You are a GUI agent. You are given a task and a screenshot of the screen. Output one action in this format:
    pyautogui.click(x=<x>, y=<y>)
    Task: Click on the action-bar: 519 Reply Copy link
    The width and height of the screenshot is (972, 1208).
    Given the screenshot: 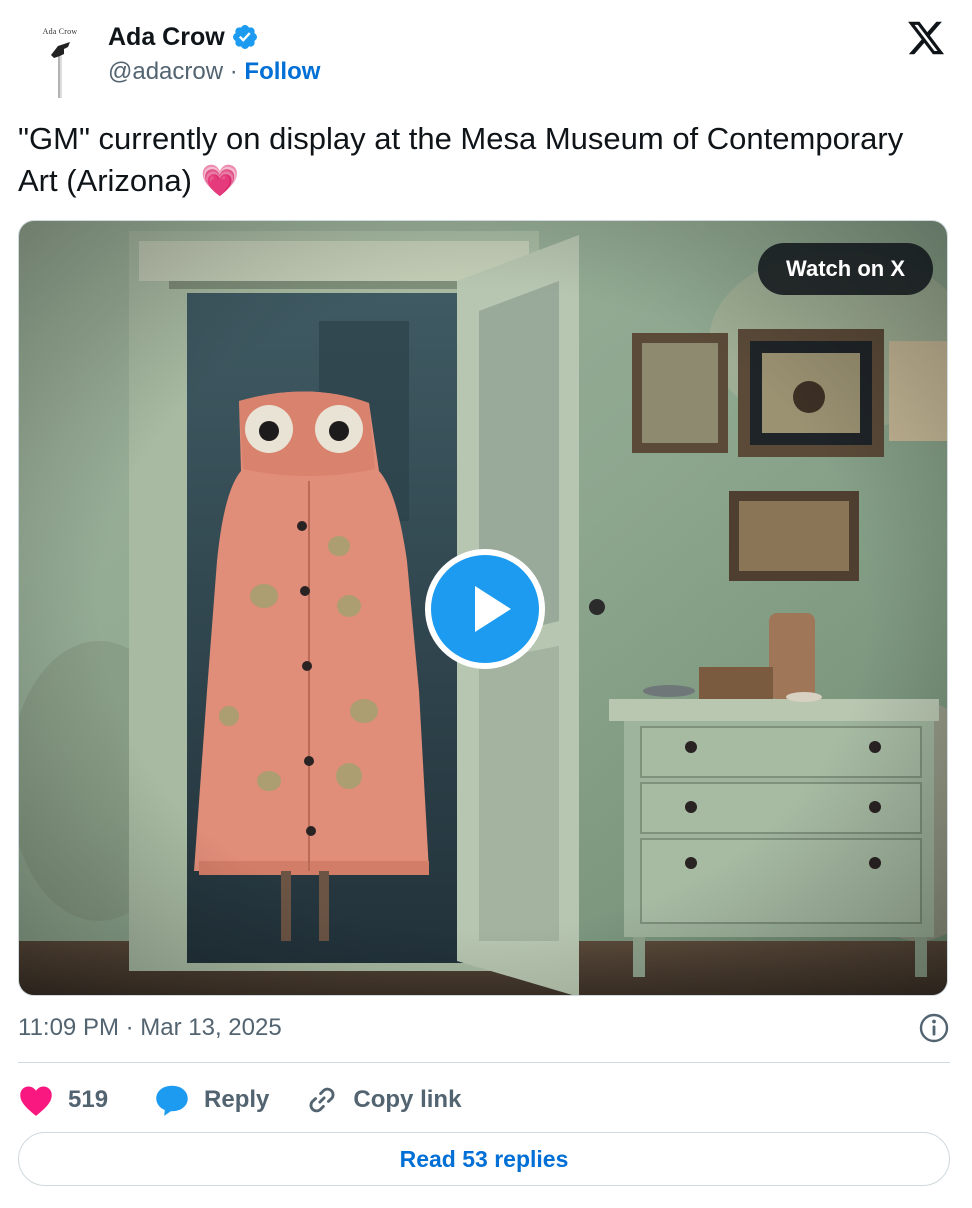 What is the action you would take?
    pyautogui.click(x=257, y=1100)
    